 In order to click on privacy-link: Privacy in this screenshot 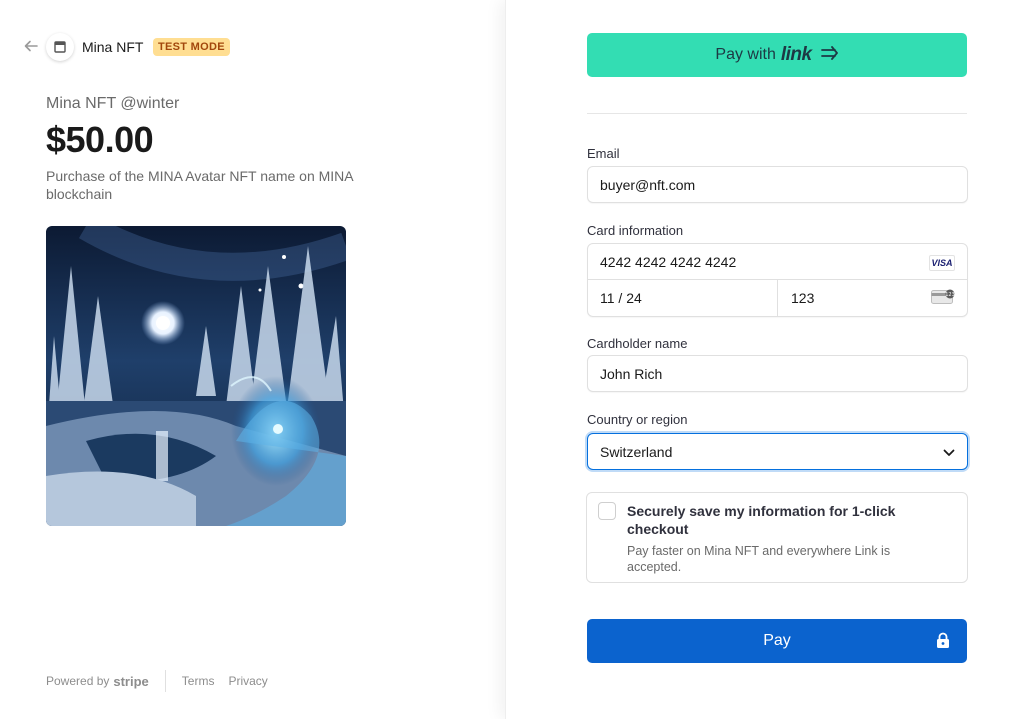, I will do `click(247, 681)`.